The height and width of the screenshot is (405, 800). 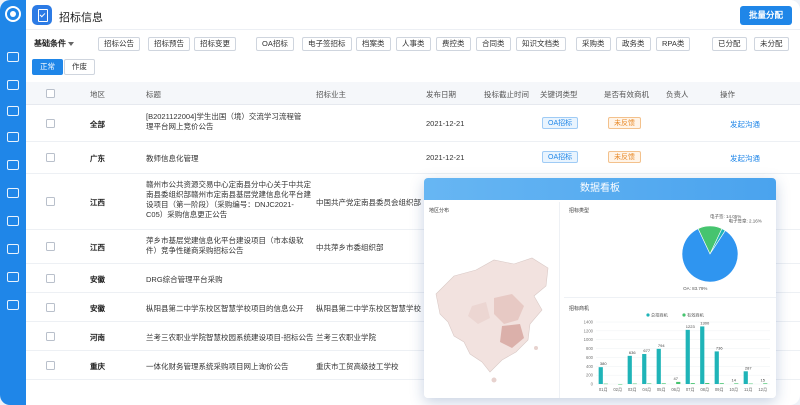 What do you see at coordinates (13, 165) in the screenshot?
I see `nav-screen-icon` at bounding box center [13, 165].